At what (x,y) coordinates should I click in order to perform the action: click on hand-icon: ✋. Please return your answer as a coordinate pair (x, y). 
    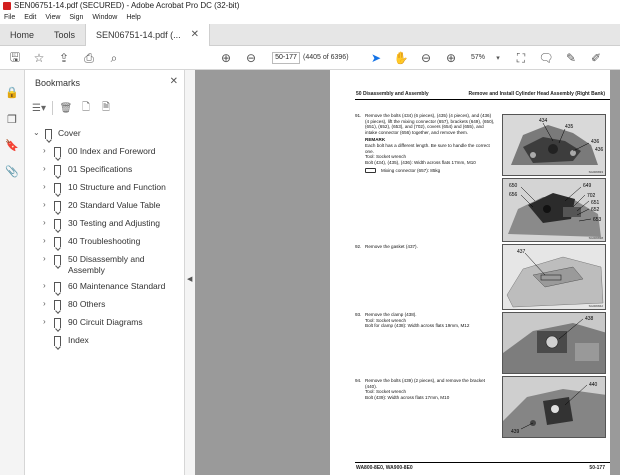
    Looking at the image, I should click on (401, 58).